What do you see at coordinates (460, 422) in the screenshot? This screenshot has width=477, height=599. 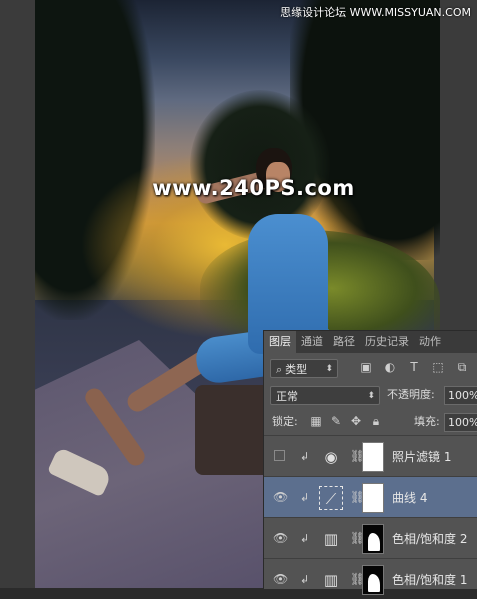 I see `fill-input: 100%` at bounding box center [460, 422].